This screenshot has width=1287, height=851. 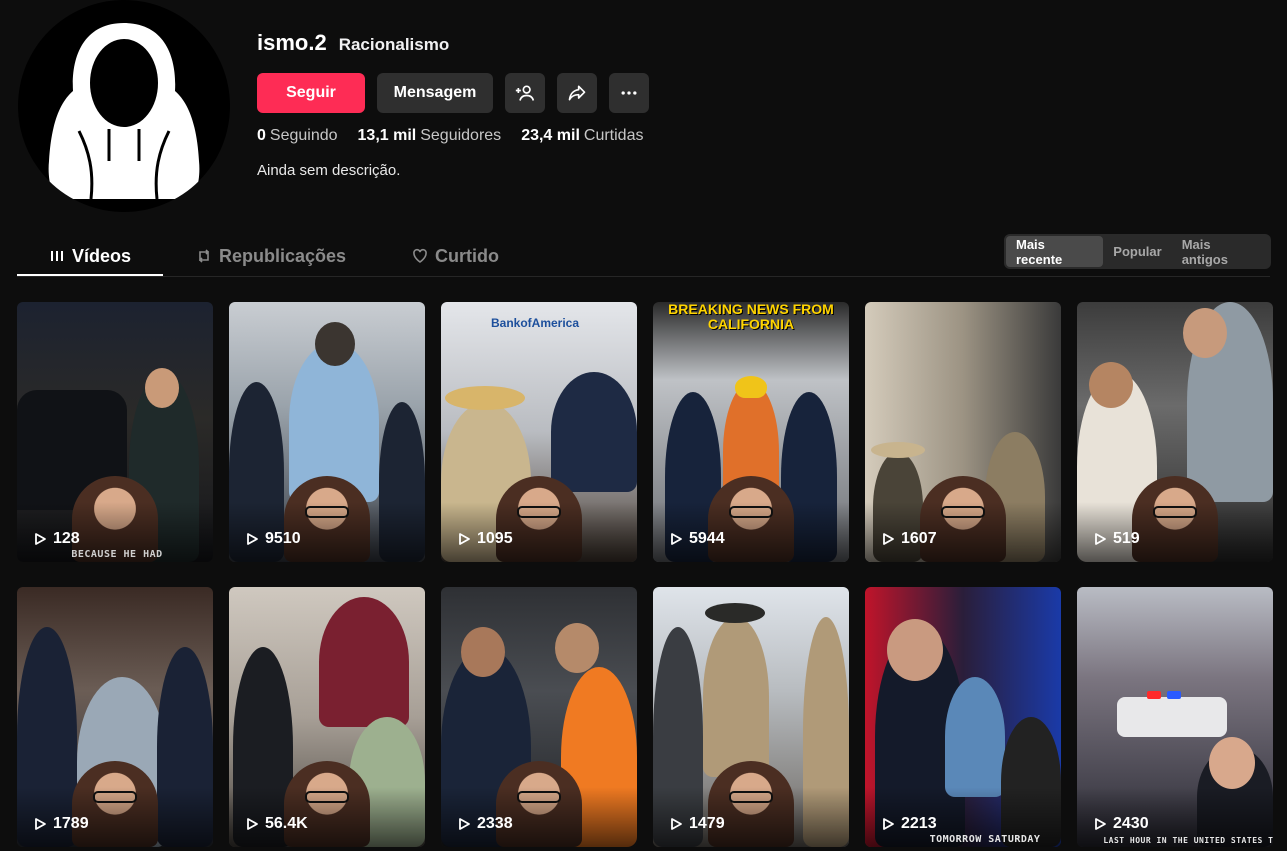 I want to click on stat-likes: 23,4 mil Curtidas, so click(x=582, y=136).